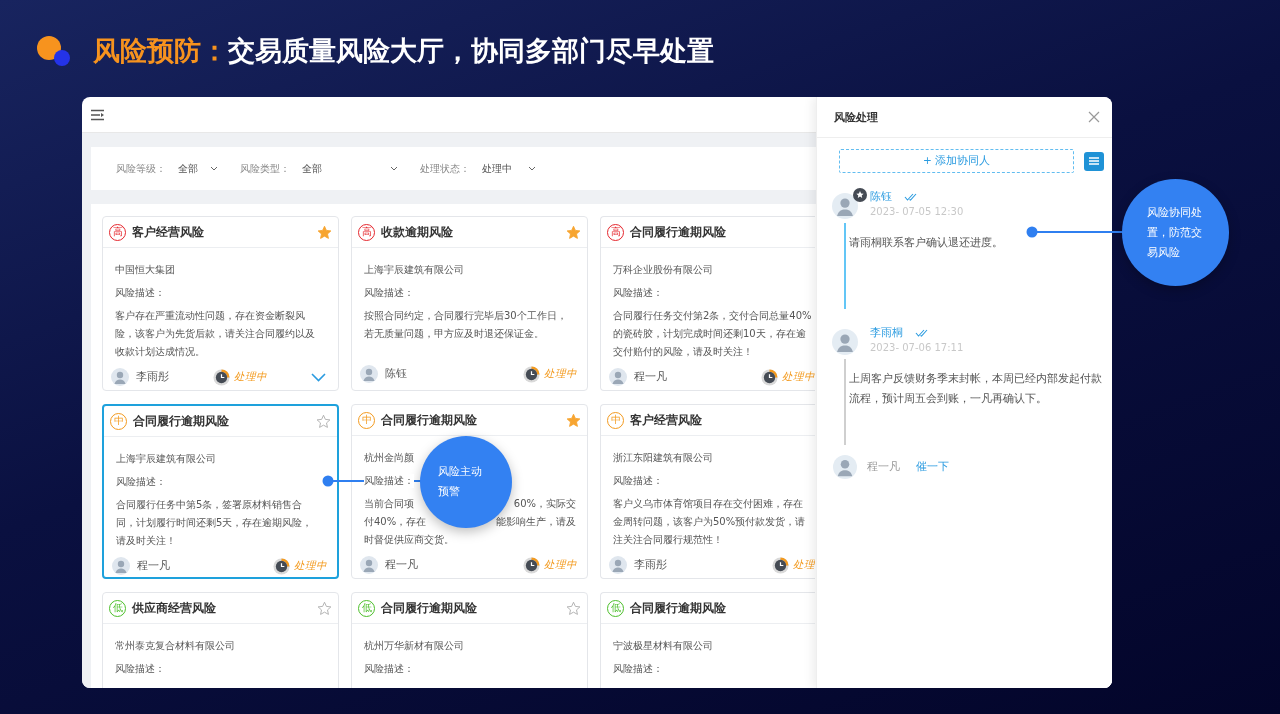  What do you see at coordinates (395, 522) in the screenshot?
I see `description-text: 付40%，存在` at bounding box center [395, 522].